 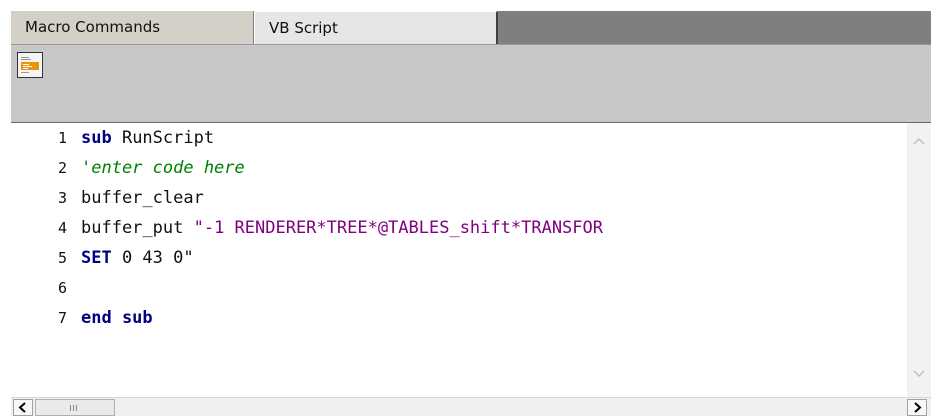 I want to click on code-token: RunScript, so click(x=163, y=138).